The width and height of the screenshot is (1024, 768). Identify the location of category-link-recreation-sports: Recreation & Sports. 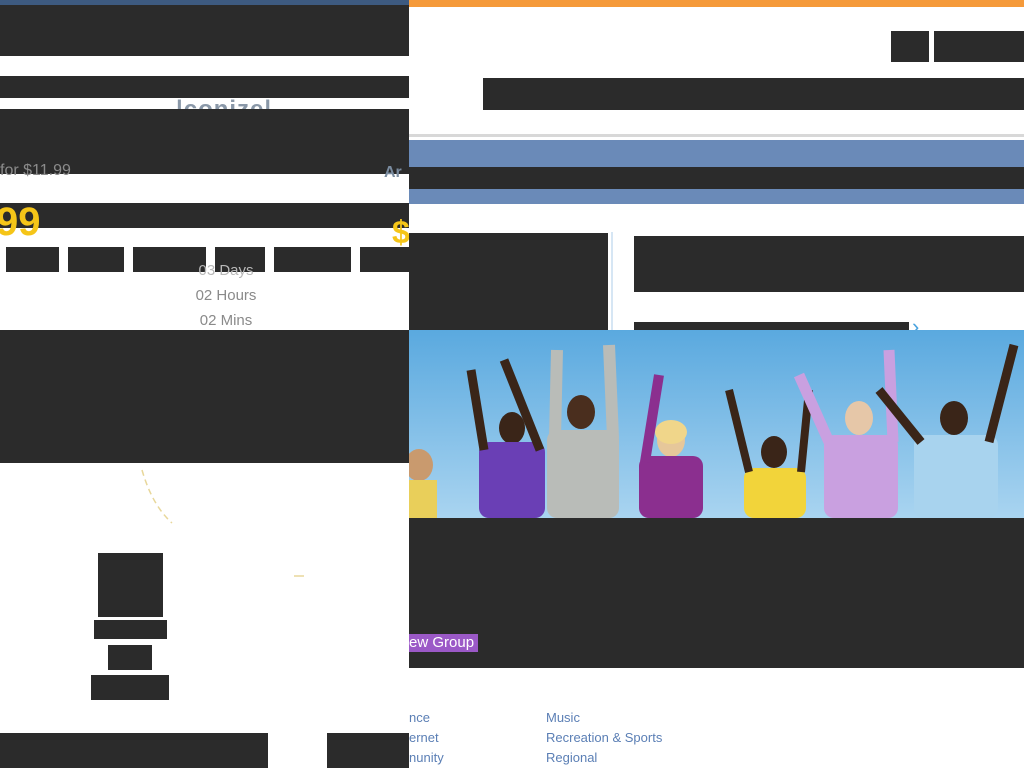
(604, 737).